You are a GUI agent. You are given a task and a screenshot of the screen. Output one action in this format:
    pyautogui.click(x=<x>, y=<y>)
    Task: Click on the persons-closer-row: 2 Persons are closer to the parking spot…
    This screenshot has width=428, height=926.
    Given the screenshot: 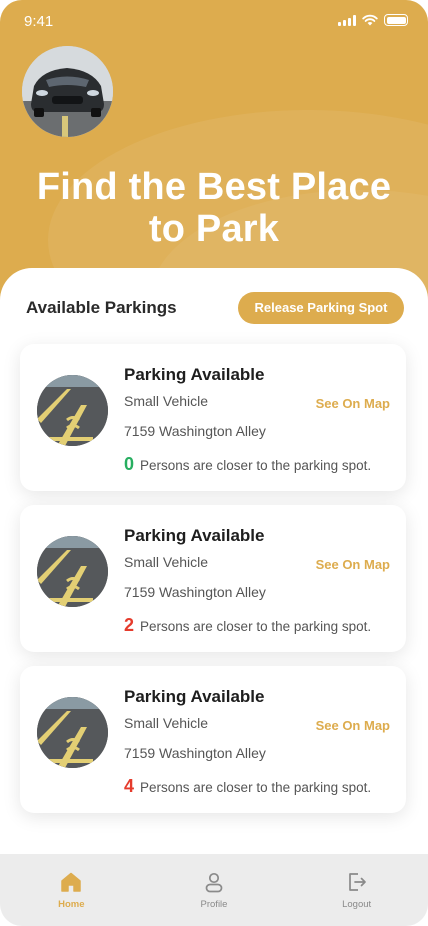 What is the action you would take?
    pyautogui.click(x=247, y=625)
    